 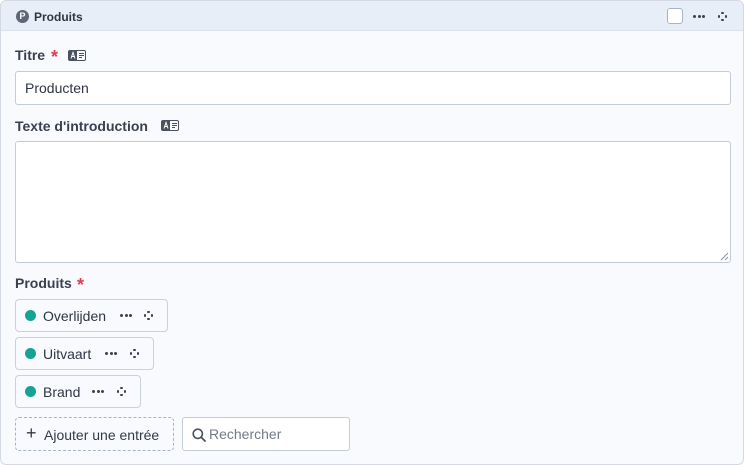 I want to click on search-box, so click(x=266, y=434).